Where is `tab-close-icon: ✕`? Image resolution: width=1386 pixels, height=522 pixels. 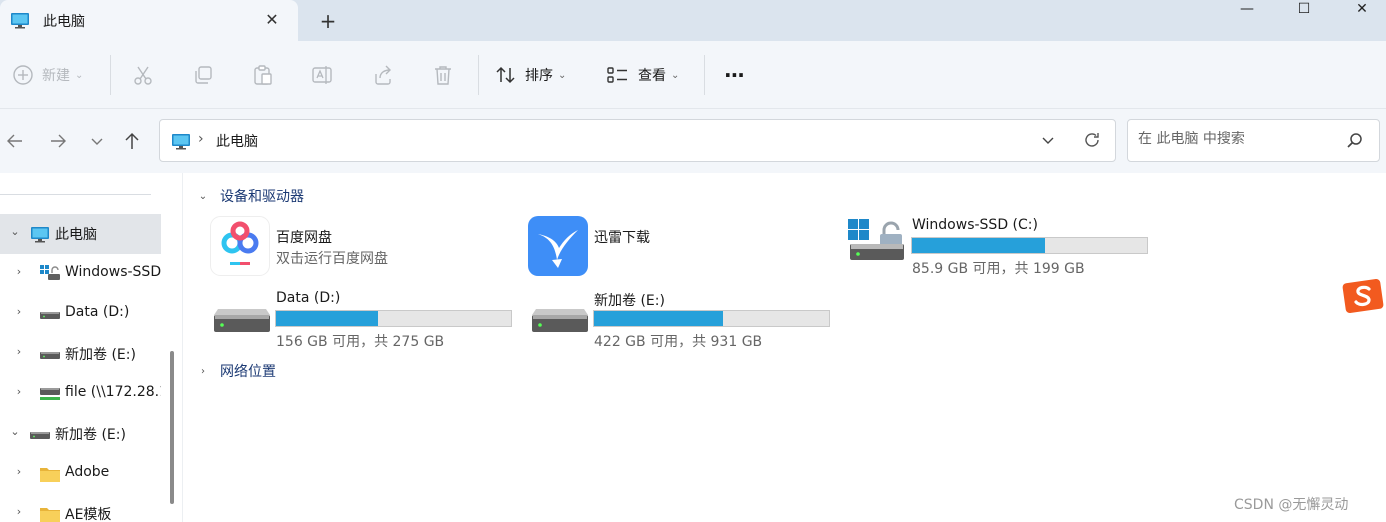 tab-close-icon: ✕ is located at coordinates (272, 20).